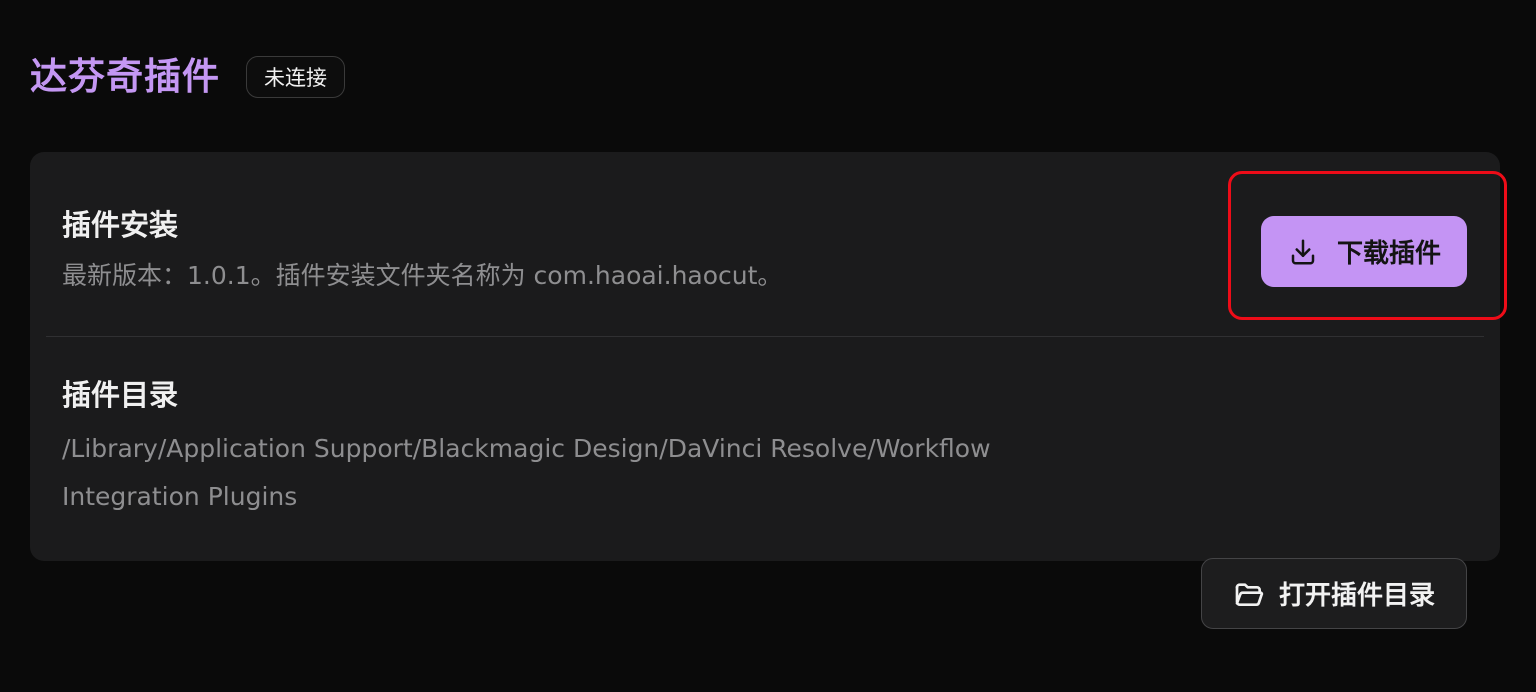 The height and width of the screenshot is (692, 1536). What do you see at coordinates (295, 77) in the screenshot?
I see `status-badge: 未连接` at bounding box center [295, 77].